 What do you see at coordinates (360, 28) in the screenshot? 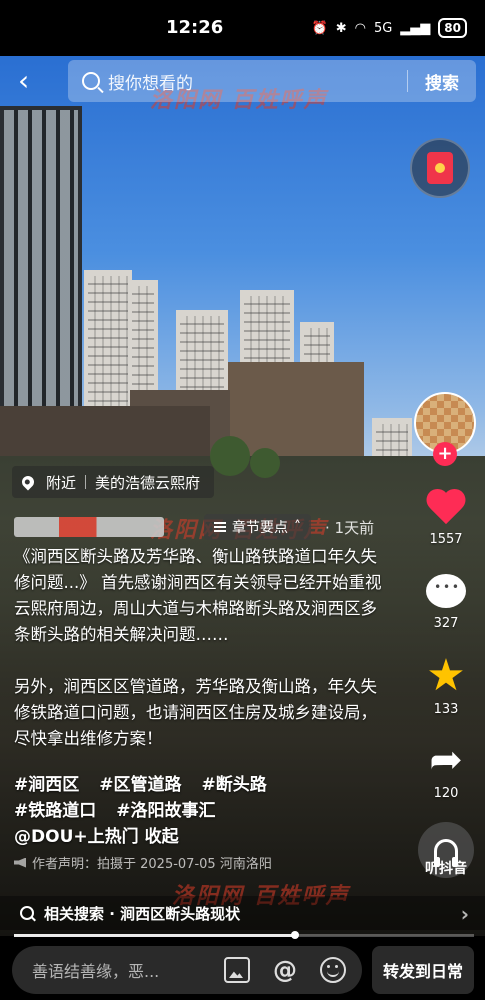
I see `wifi-icon: ◠` at bounding box center [360, 28].